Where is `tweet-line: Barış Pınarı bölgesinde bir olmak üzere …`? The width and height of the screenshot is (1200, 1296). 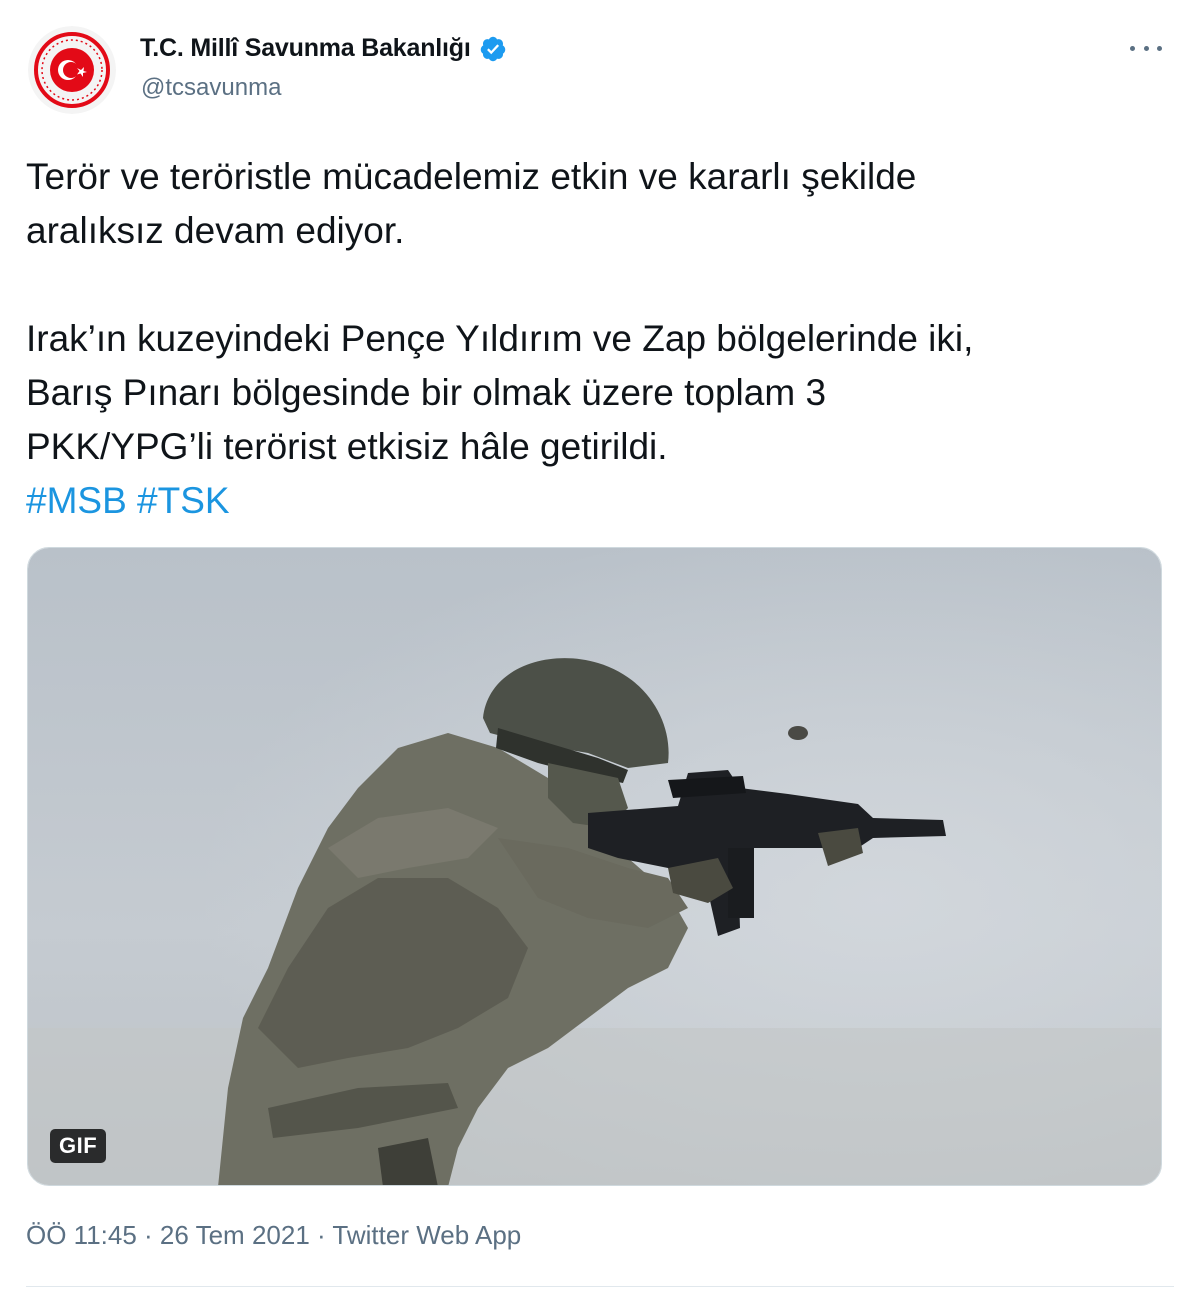
tweet-line: Barış Pınarı bölgesinde bir olmak üzere … is located at coordinates (426, 392).